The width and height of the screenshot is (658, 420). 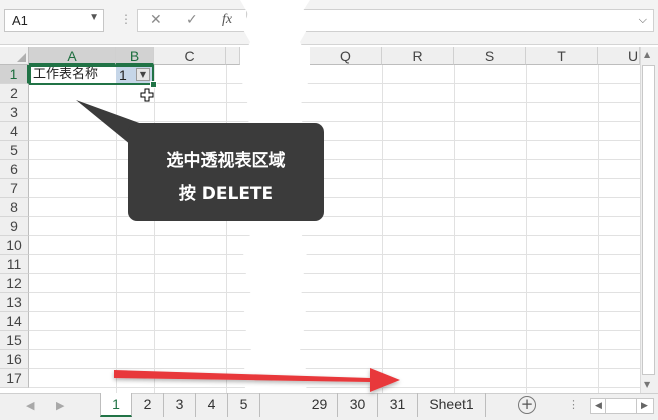 I want to click on column-header-b: B, so click(x=135, y=56).